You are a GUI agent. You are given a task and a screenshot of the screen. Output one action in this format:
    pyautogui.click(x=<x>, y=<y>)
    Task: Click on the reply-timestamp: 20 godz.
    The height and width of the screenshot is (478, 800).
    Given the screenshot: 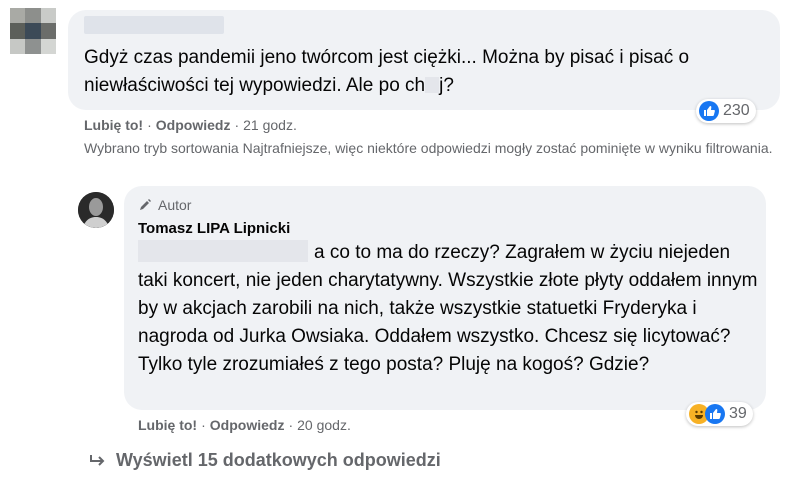 What is the action you would take?
    pyautogui.click(x=324, y=425)
    